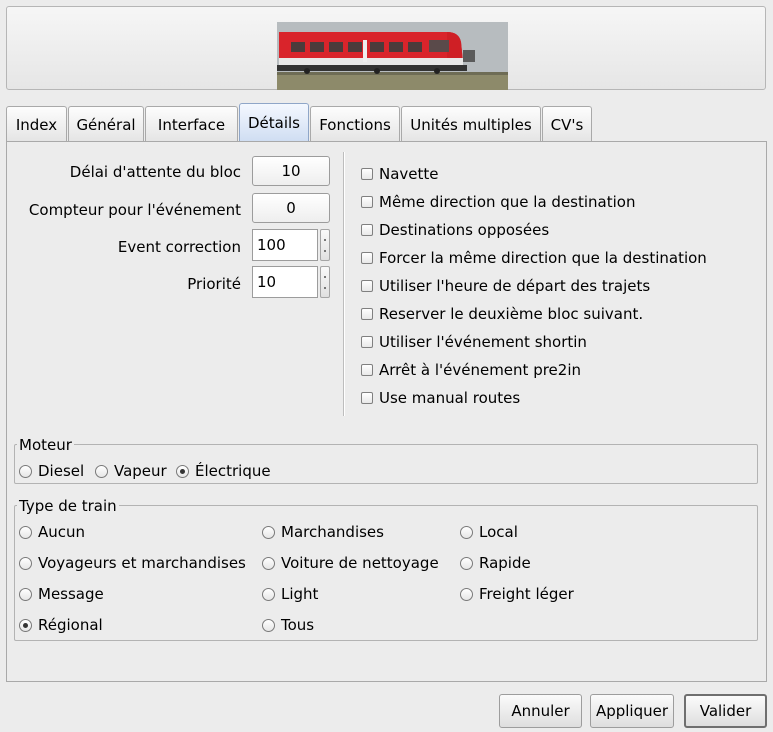 The width and height of the screenshot is (773, 732). Describe the element at coordinates (62, 532) in the screenshot. I see `radio-label: Aucun` at that location.